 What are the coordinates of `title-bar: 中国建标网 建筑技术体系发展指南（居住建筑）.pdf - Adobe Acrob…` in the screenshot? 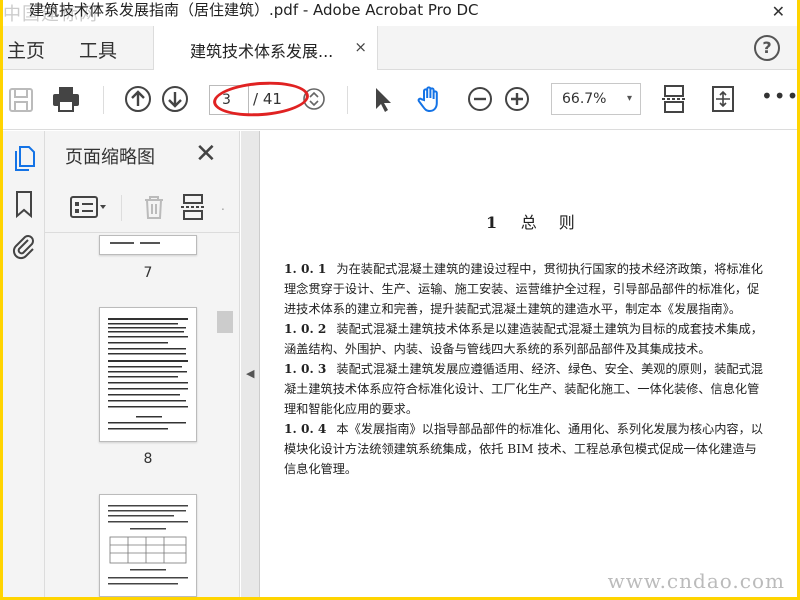 It's located at (400, 13).